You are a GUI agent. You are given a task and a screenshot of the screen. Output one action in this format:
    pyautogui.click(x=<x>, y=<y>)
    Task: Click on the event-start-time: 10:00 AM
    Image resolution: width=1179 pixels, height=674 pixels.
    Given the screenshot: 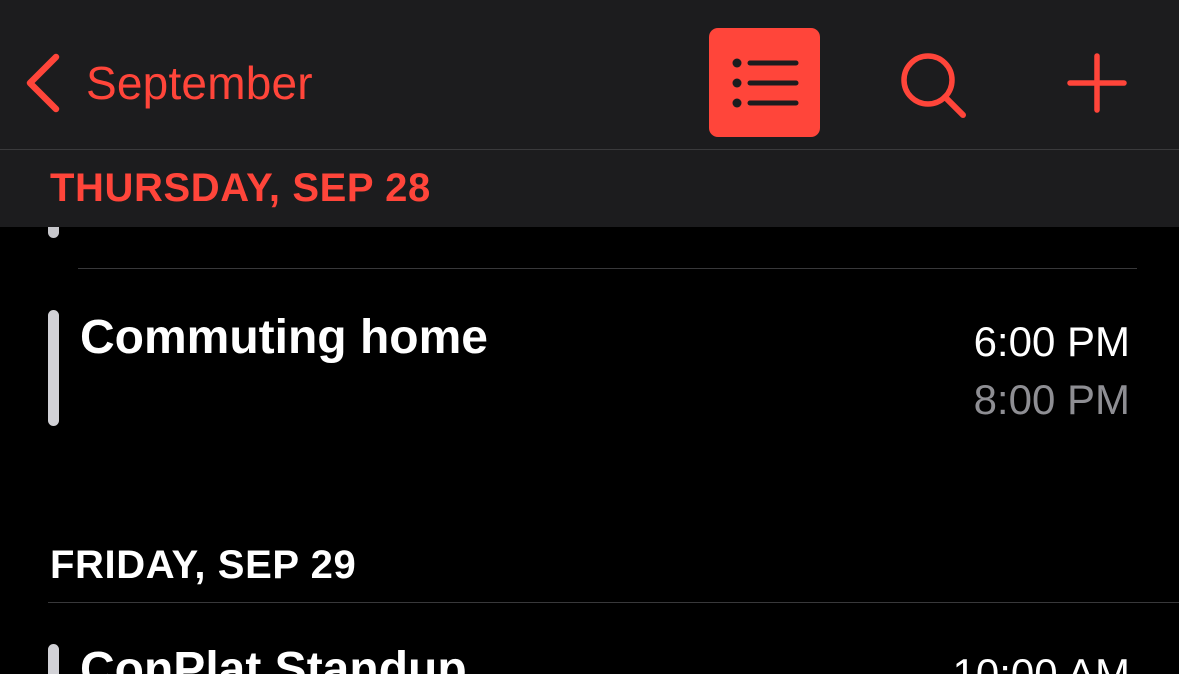 What is the action you would take?
    pyautogui.click(x=1041, y=662)
    